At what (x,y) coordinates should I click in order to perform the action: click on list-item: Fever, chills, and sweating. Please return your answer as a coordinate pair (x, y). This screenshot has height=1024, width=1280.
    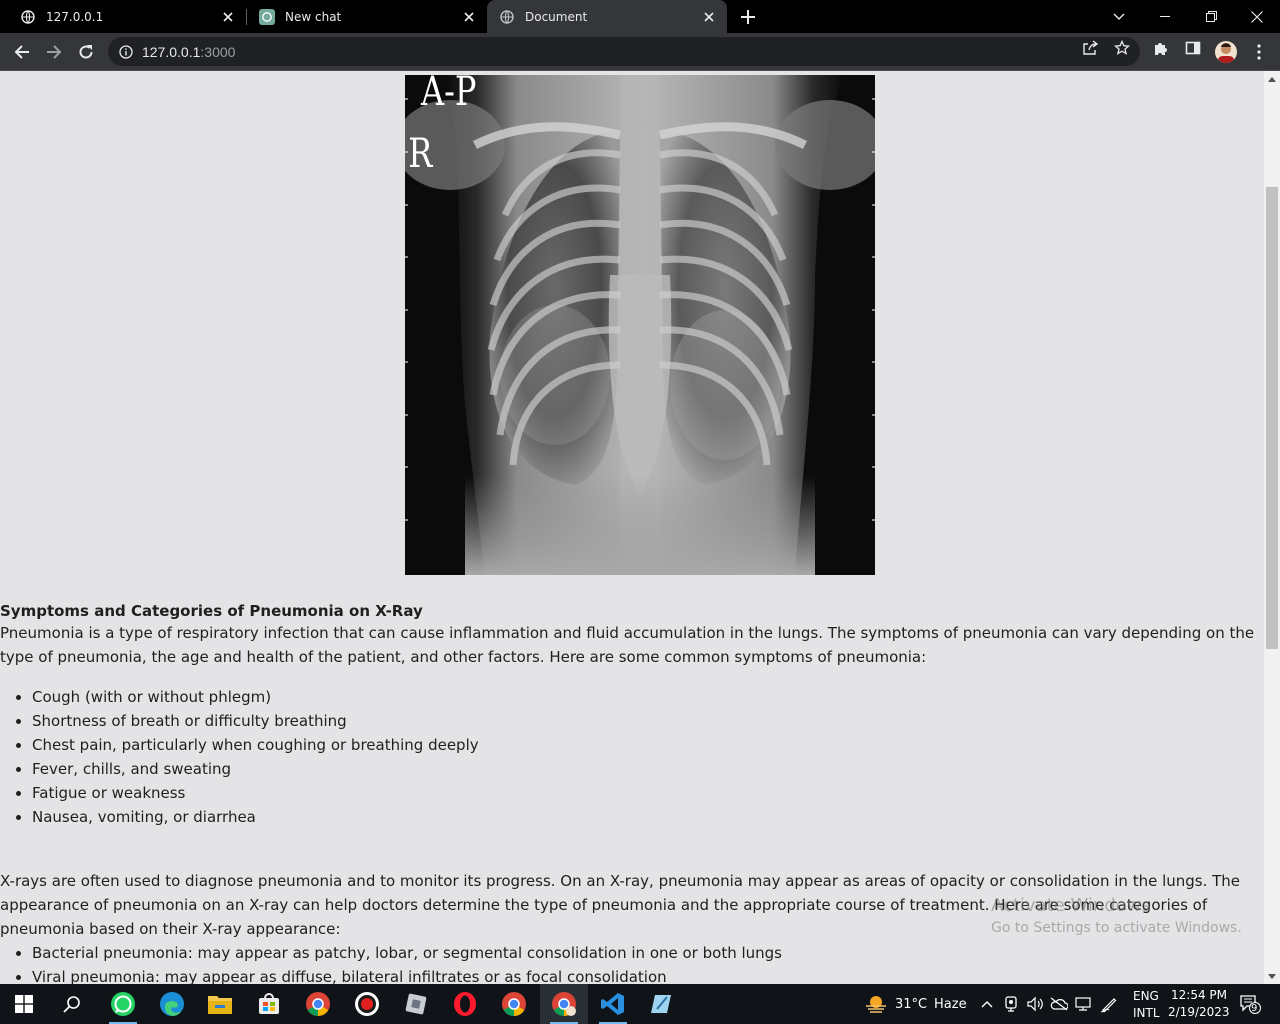
    Looking at the image, I should click on (648, 769).